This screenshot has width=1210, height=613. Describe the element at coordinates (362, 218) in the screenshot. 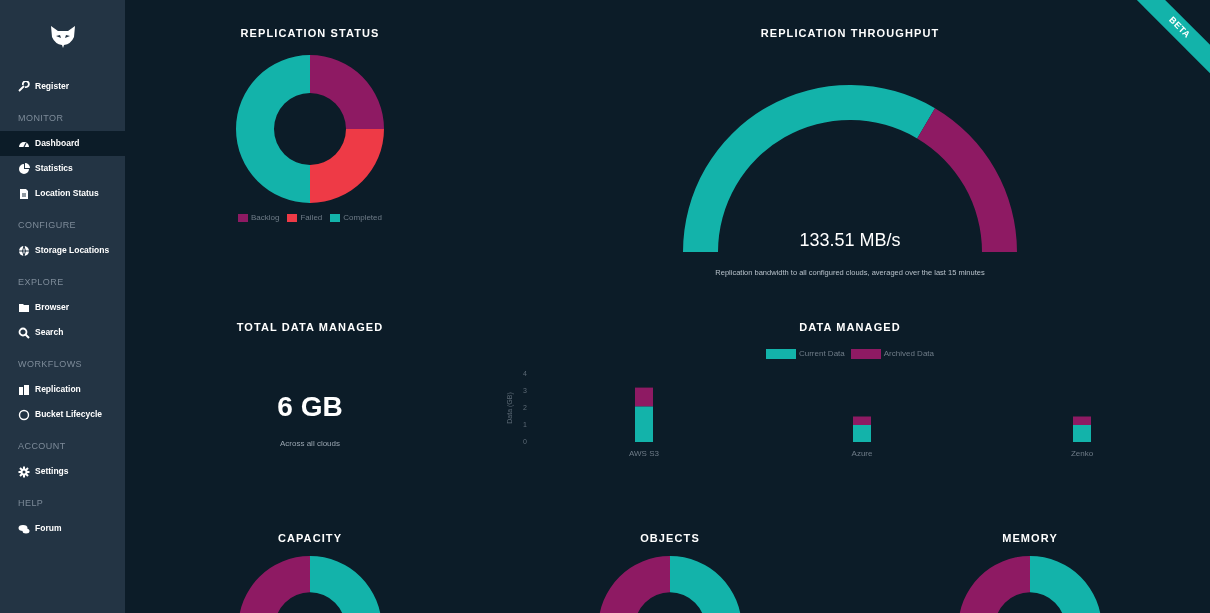

I see `legend-label: Completed` at that location.